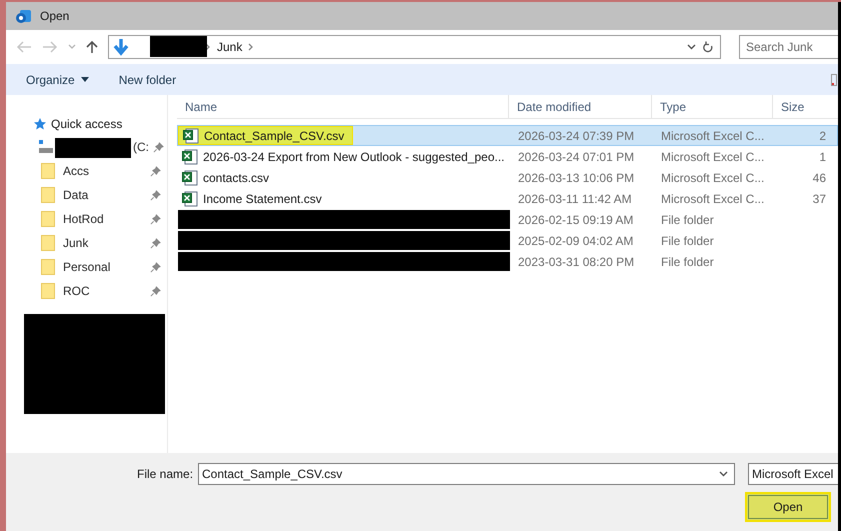 This screenshot has width=841, height=531. What do you see at coordinates (819, 178) in the screenshot?
I see `size-cell-text: 46` at bounding box center [819, 178].